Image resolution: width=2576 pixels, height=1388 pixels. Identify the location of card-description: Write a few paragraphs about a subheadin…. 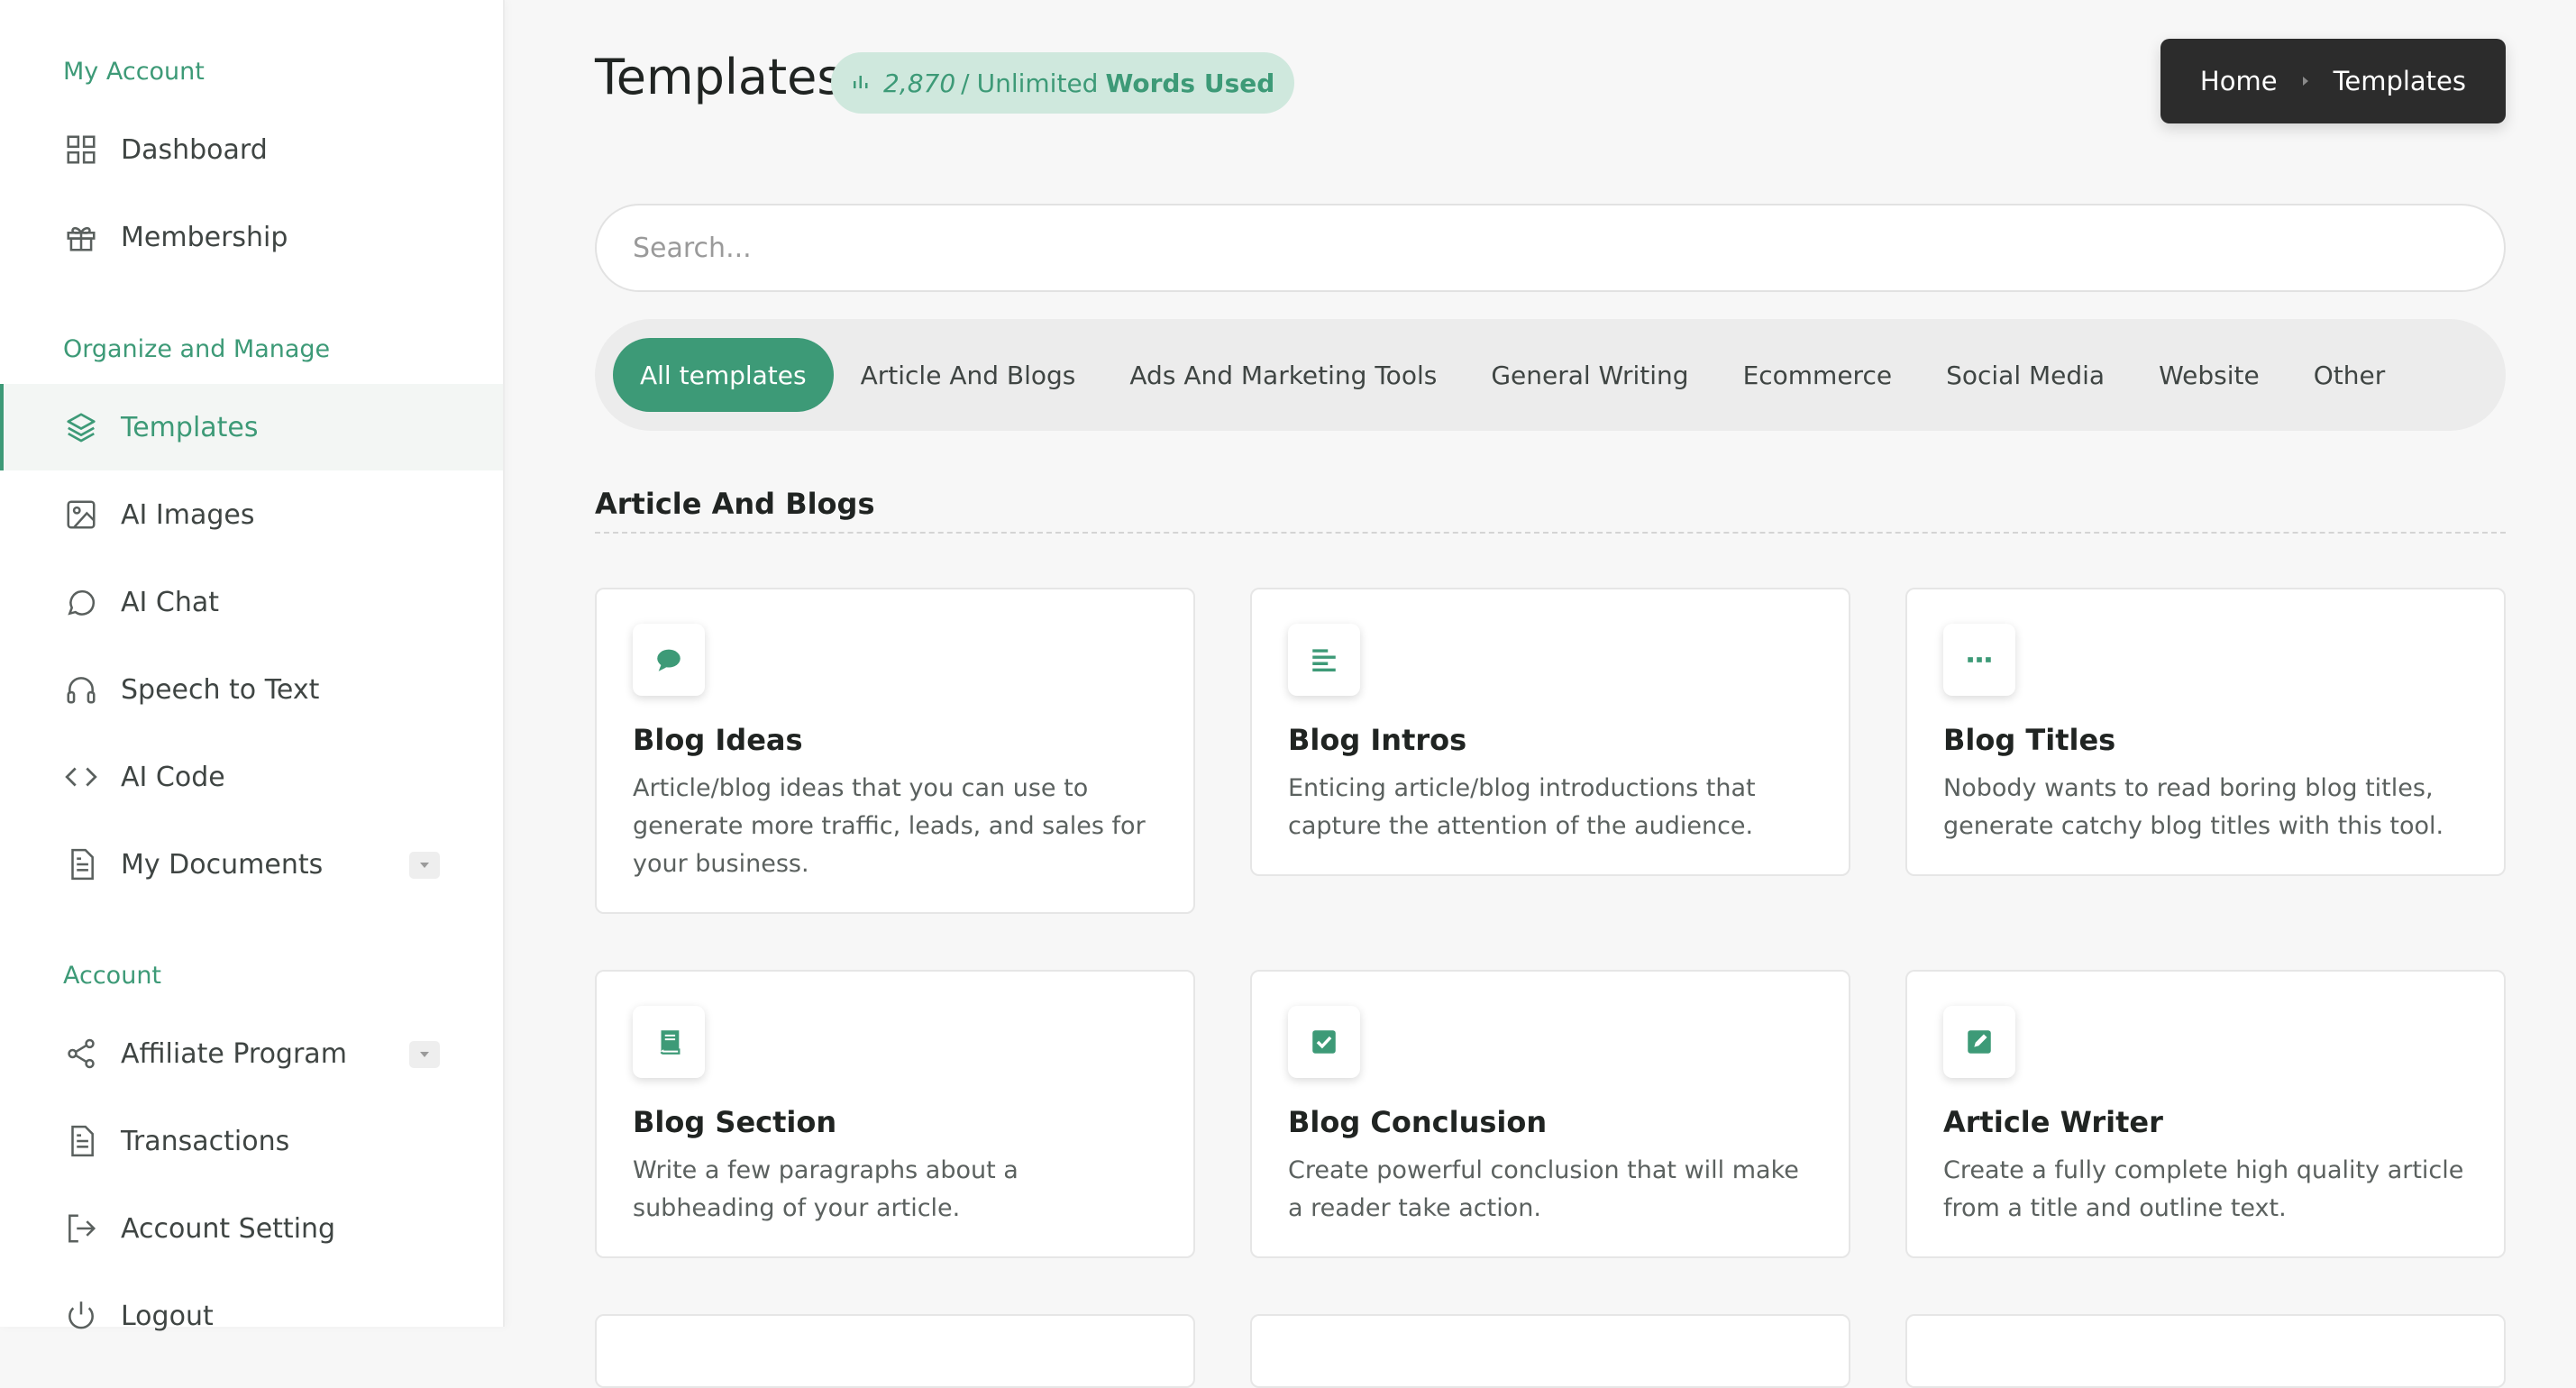
(826, 1189).